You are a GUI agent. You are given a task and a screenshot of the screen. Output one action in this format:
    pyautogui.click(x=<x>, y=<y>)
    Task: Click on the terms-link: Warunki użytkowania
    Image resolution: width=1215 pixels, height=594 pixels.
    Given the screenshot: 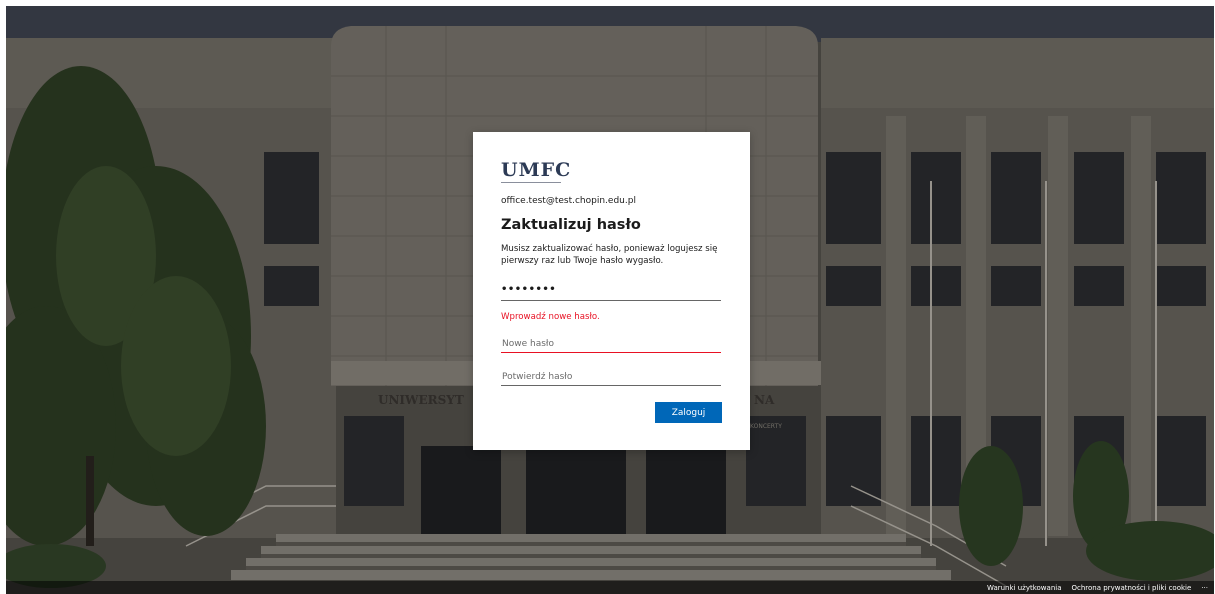 What is the action you would take?
    pyautogui.click(x=1024, y=588)
    